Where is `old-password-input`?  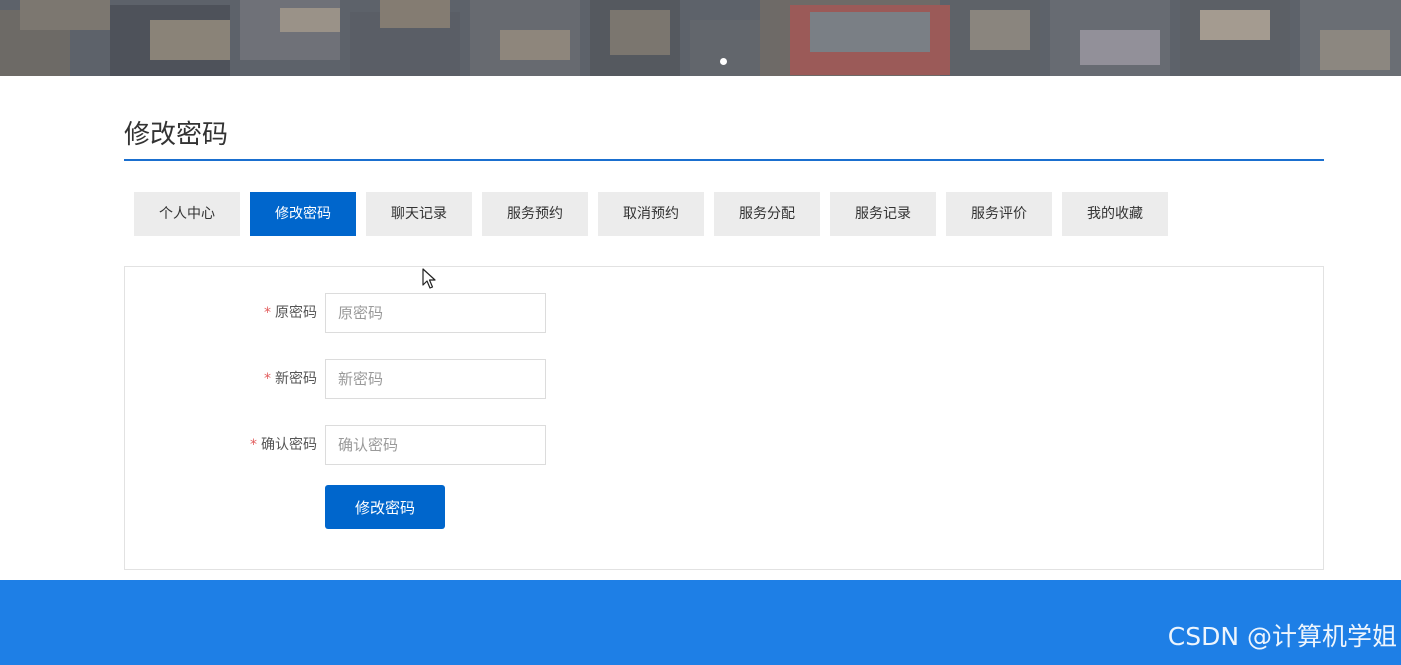
old-password-input is located at coordinates (435, 313).